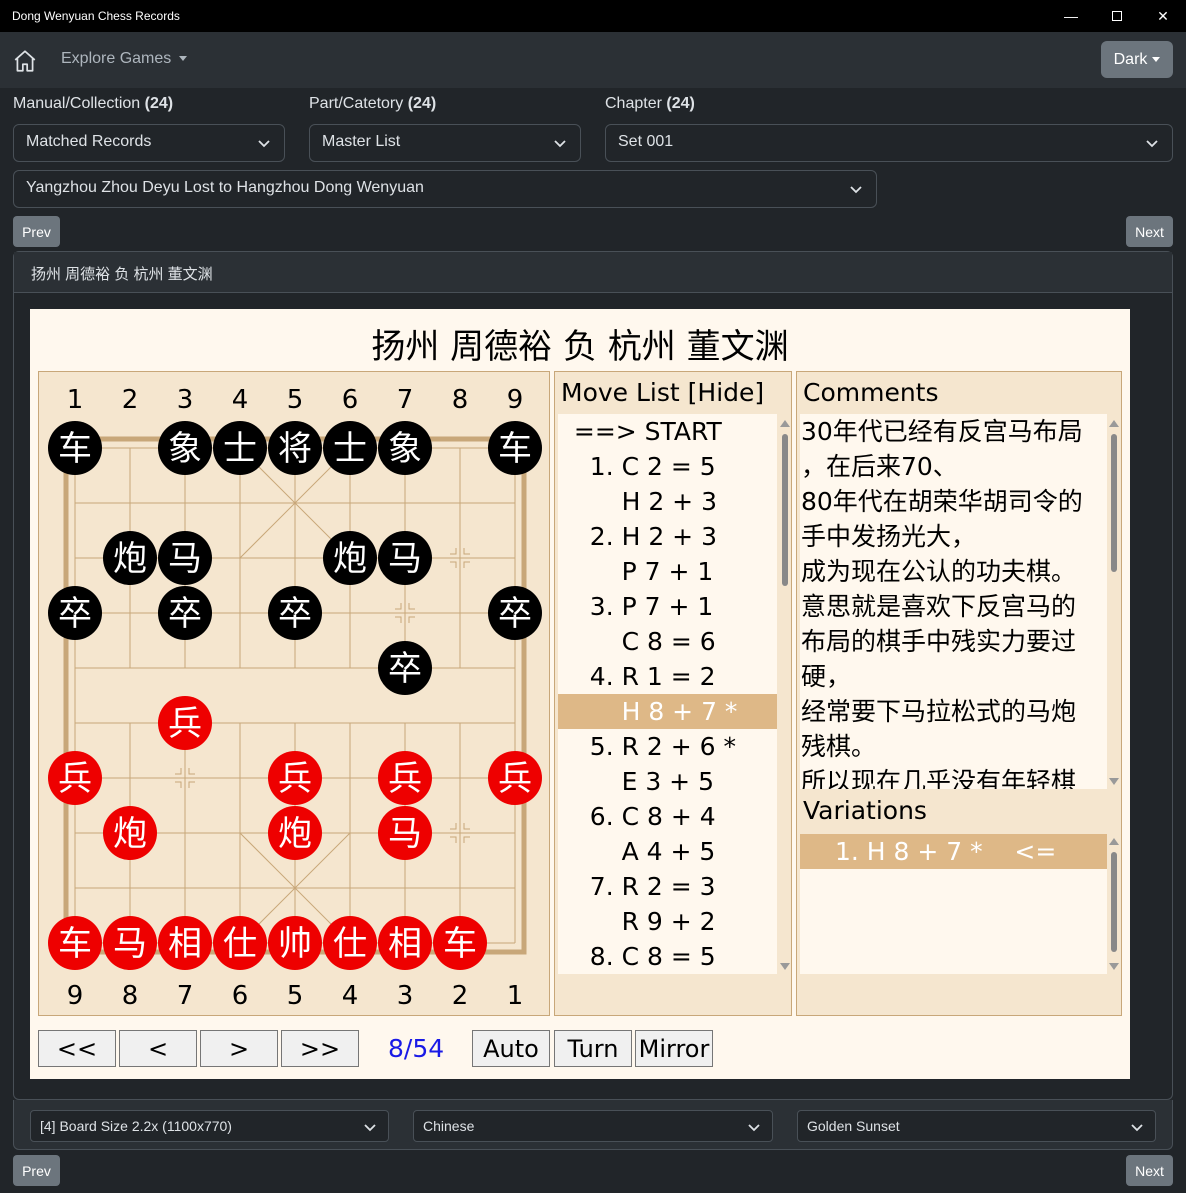 This screenshot has width=1186, height=1193. Describe the element at coordinates (667, 431) in the screenshot. I see `move-item: ==> START` at that location.